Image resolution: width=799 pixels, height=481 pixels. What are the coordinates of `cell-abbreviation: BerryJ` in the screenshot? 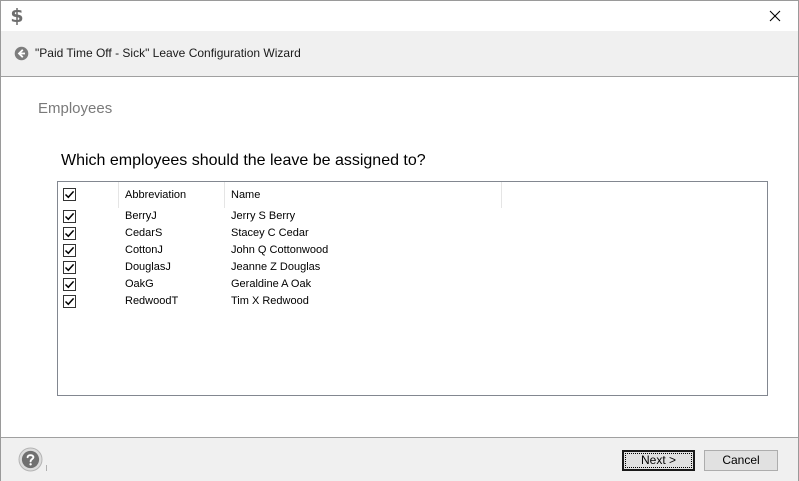 It's located at (141, 216).